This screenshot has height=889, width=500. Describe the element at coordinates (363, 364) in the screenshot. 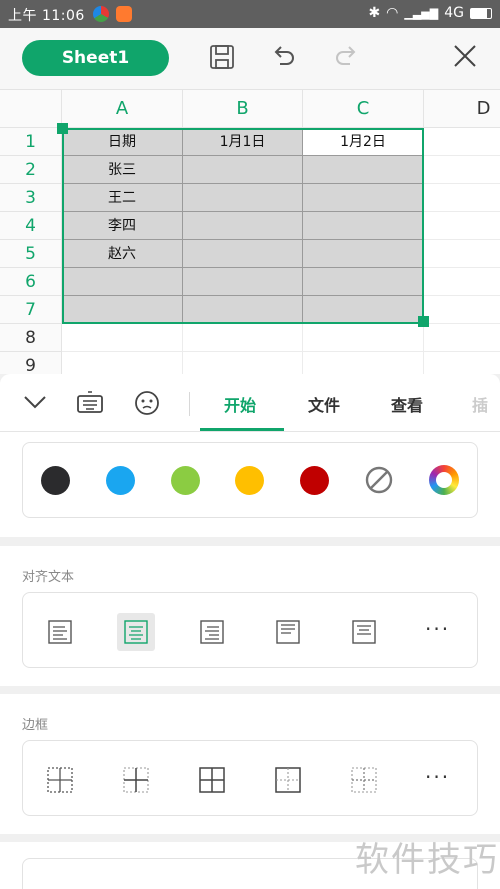

I see `cell-c9` at that location.